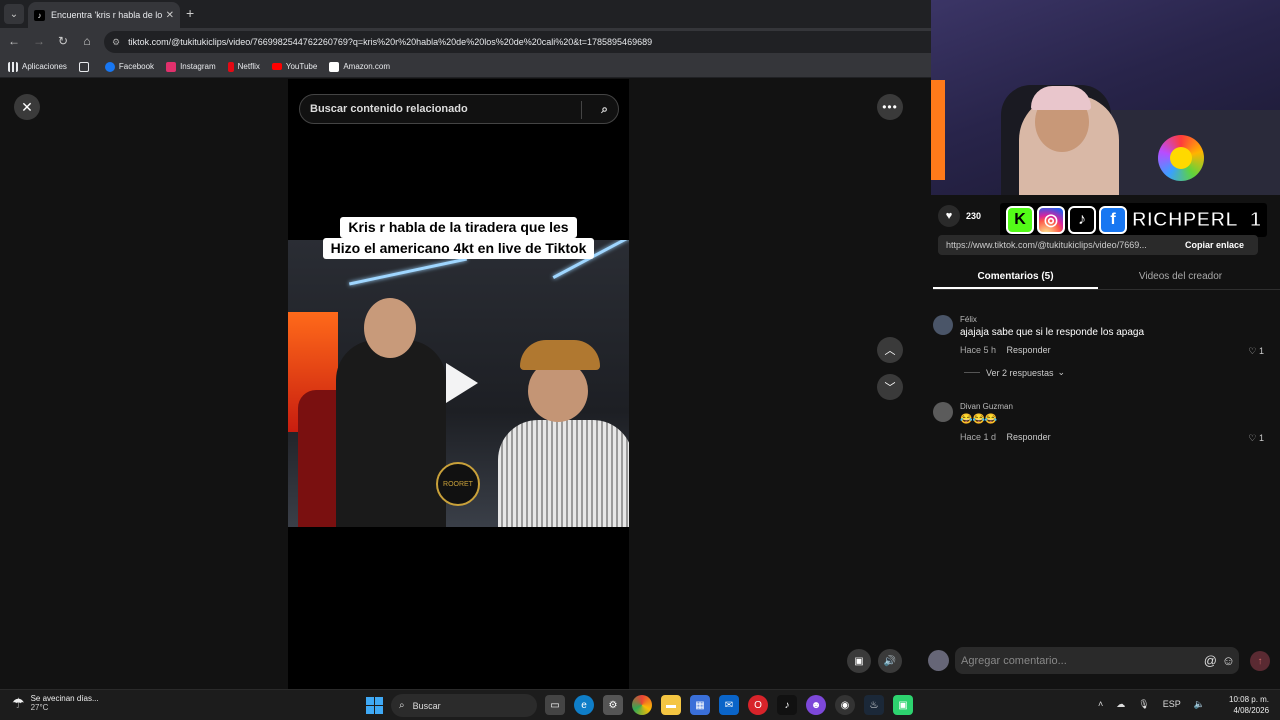 The width and height of the screenshot is (1280, 720). I want to click on pinned-apps: ▭ e ⚙ ▬ ▦ ✉ O ♪ ☻ ◉ ♨ ▣, so click(733, 705).